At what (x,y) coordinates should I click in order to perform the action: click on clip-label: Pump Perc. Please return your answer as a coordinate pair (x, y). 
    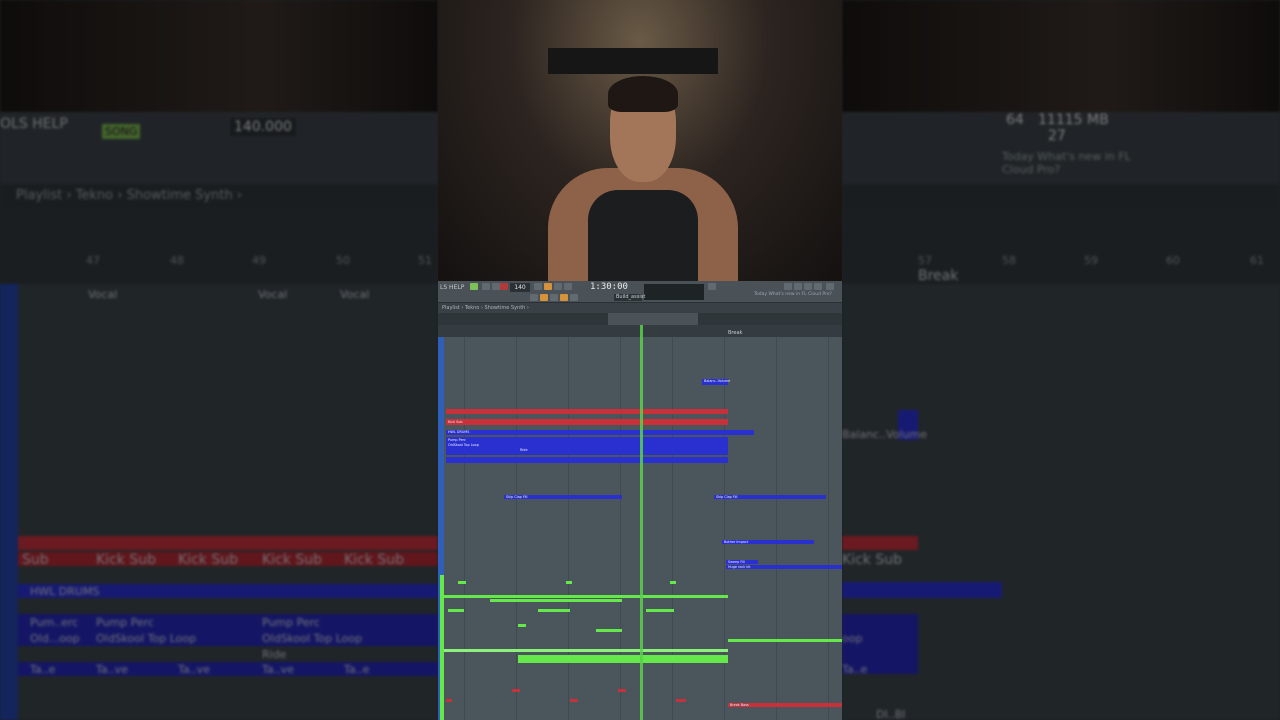
    Looking at the image, I should click on (457, 440).